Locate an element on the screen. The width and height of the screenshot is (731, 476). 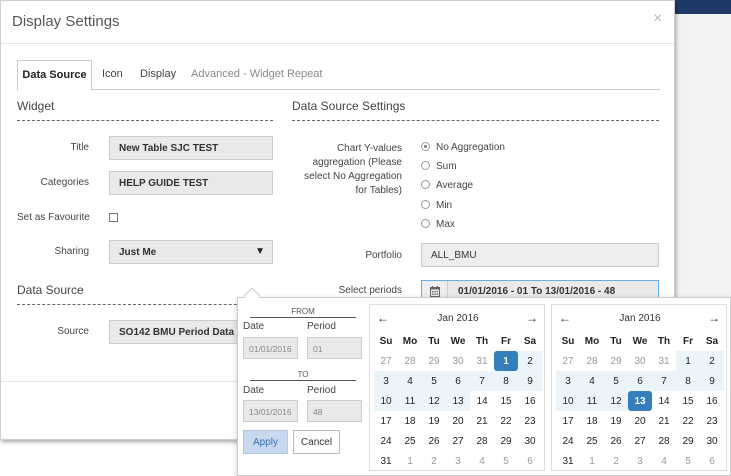
from-date-input: 01/01/2016 is located at coordinates (270, 348).